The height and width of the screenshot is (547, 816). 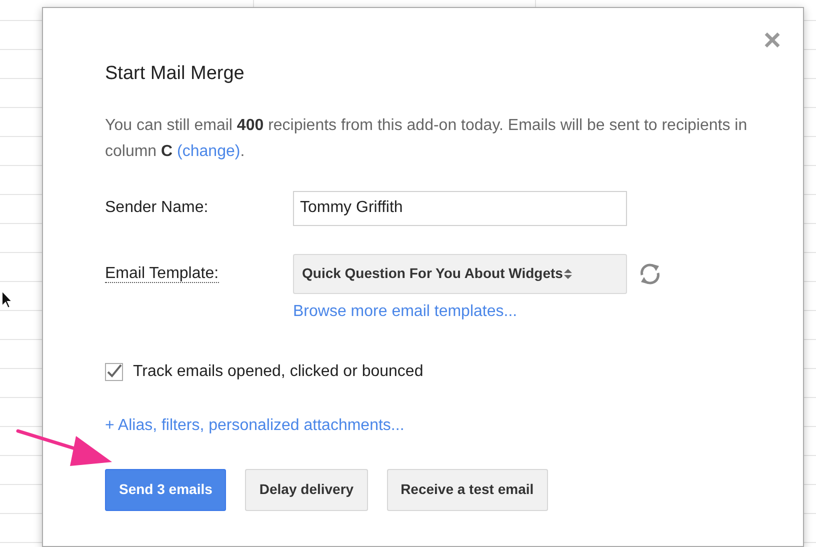 What do you see at coordinates (208, 151) in the screenshot?
I see `change-link: (change)` at bounding box center [208, 151].